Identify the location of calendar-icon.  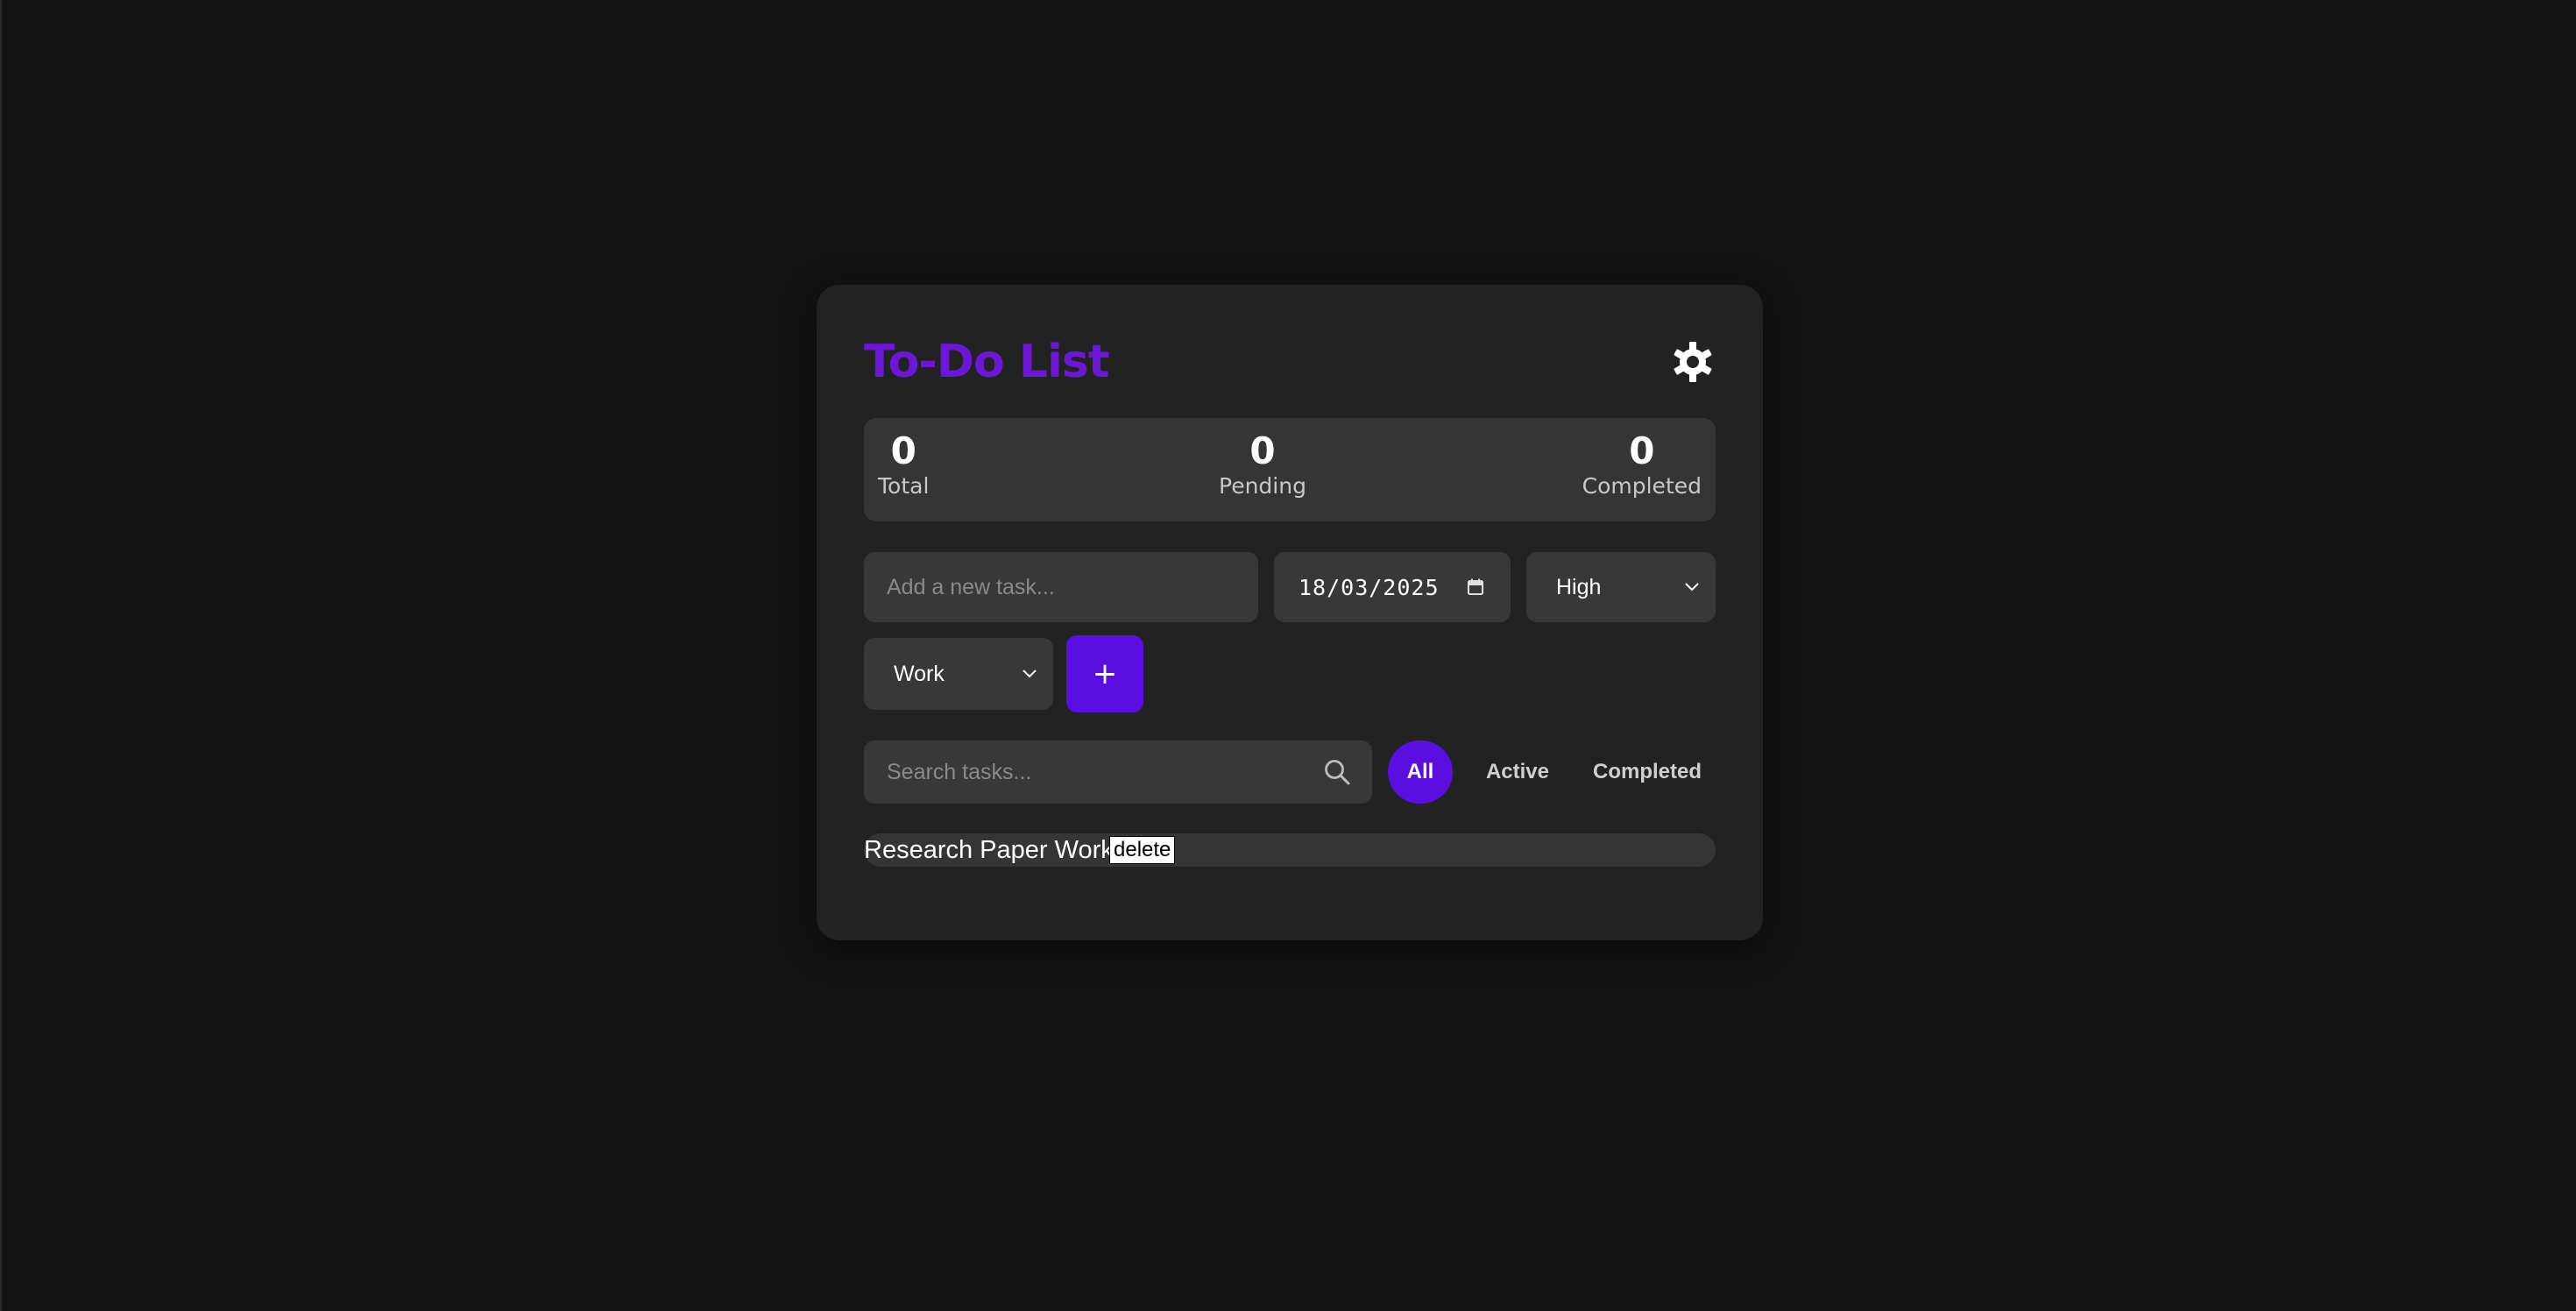
(1475, 587).